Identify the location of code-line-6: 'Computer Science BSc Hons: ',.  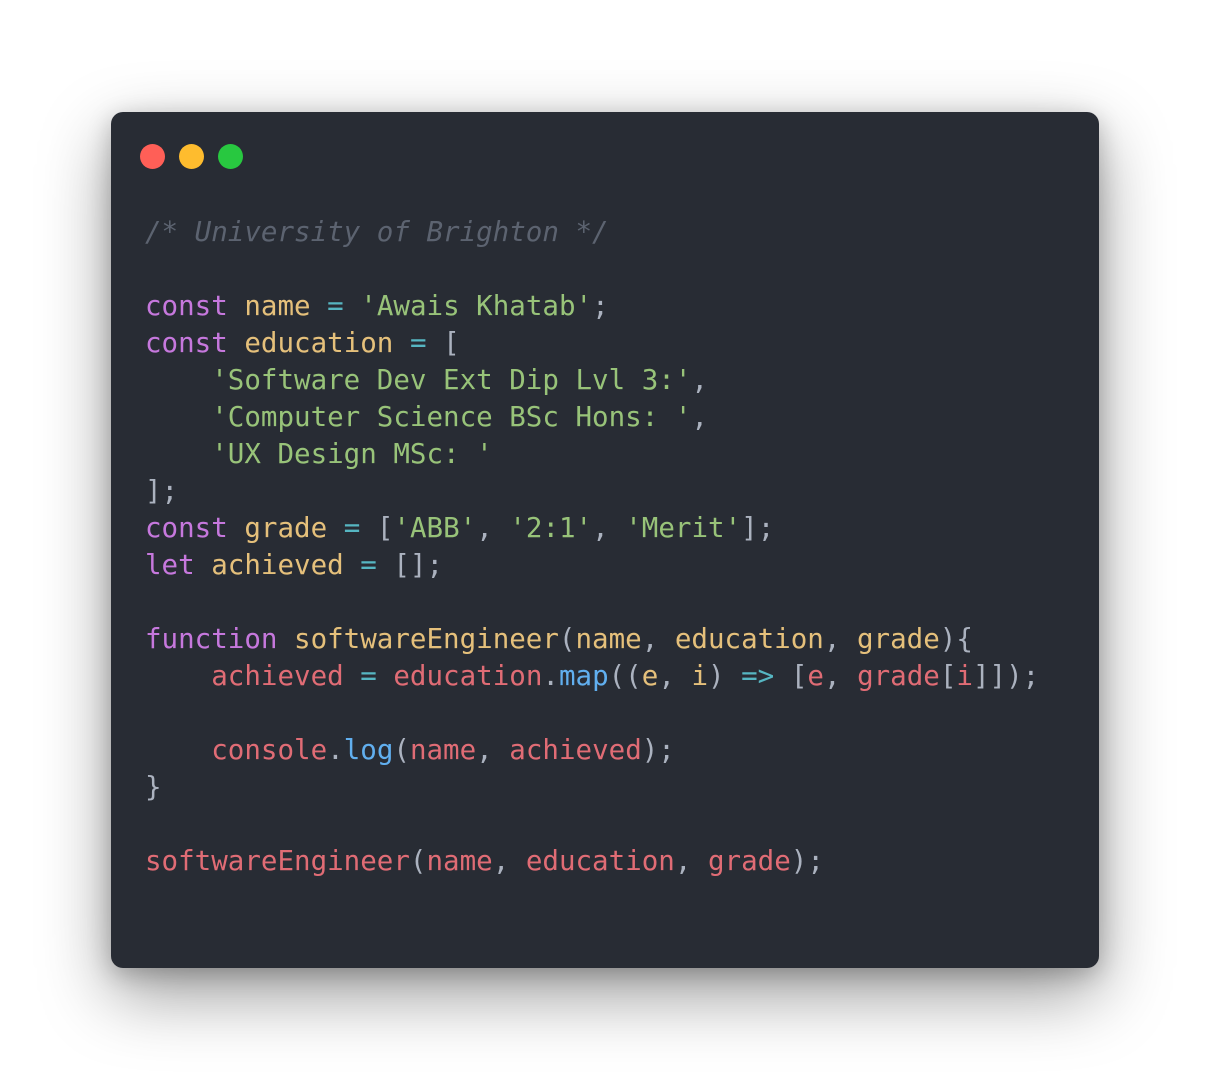
(592, 417).